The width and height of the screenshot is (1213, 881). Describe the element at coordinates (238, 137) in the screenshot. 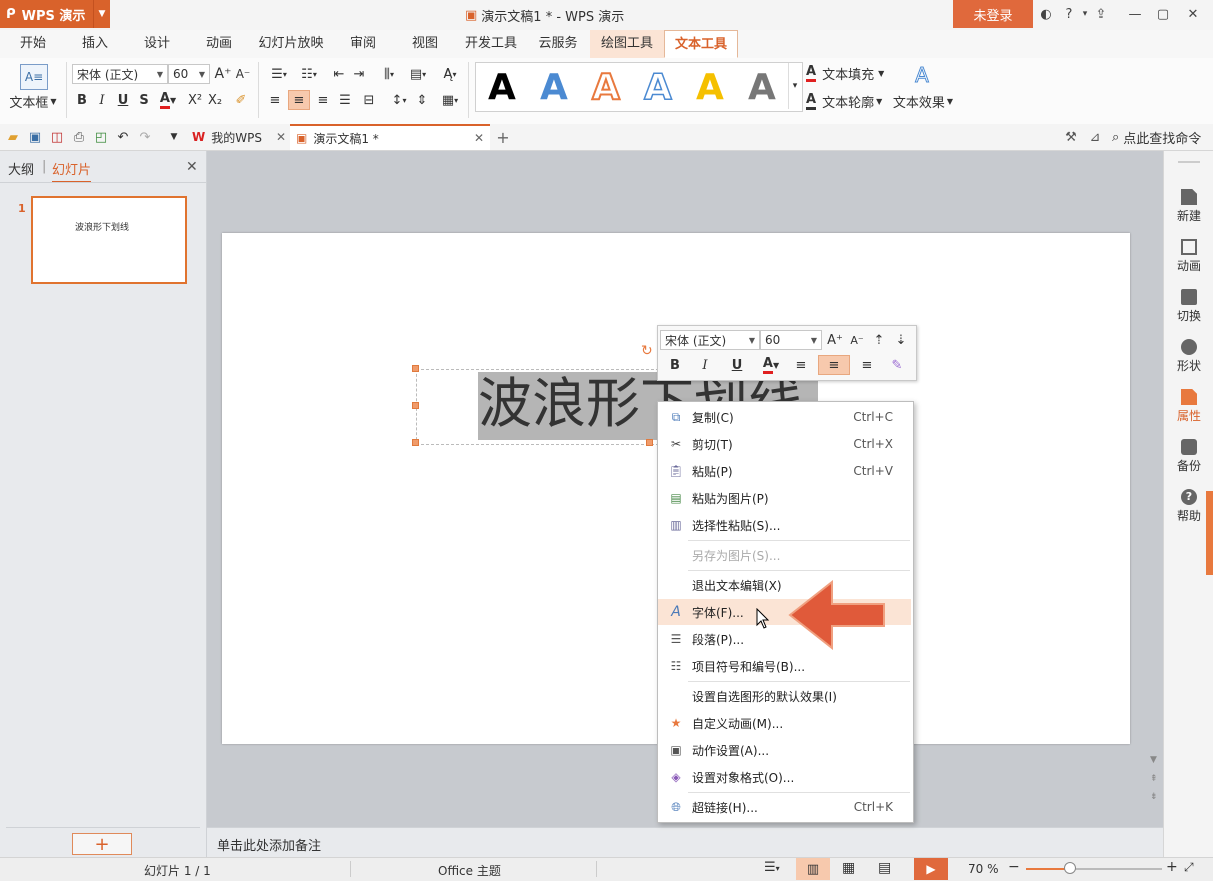

I see `tab-my-wps: W 我的WPS ✕` at that location.